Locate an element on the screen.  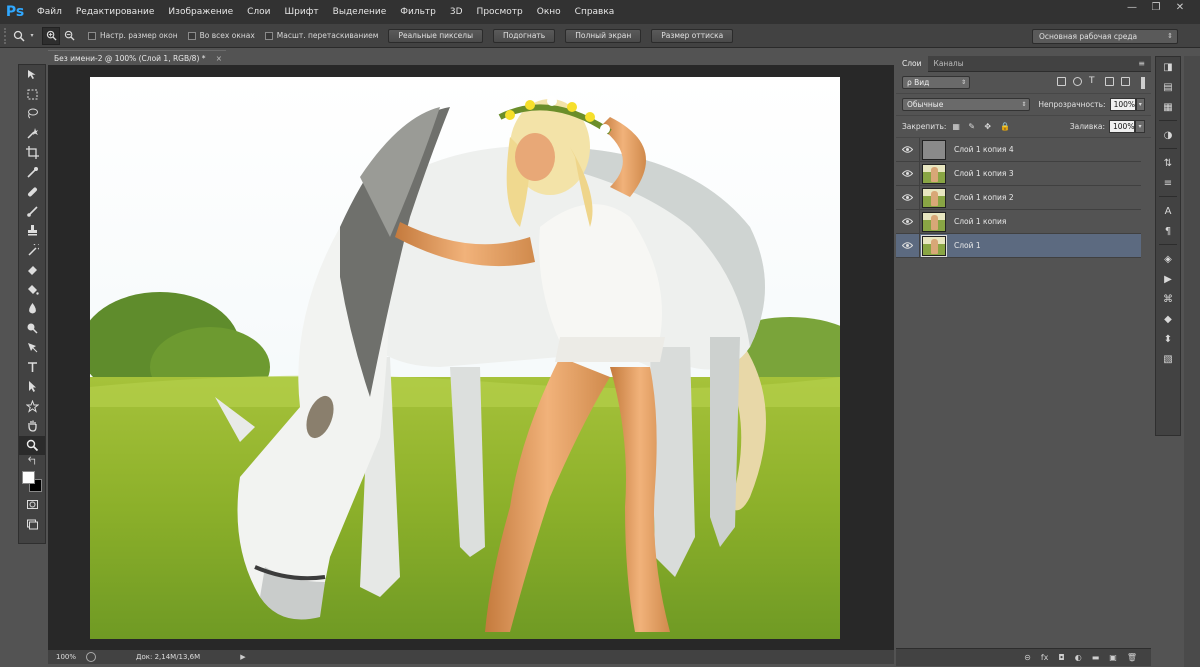
navigator-panel-icon: ◨ is located at coordinates (1168, 67).